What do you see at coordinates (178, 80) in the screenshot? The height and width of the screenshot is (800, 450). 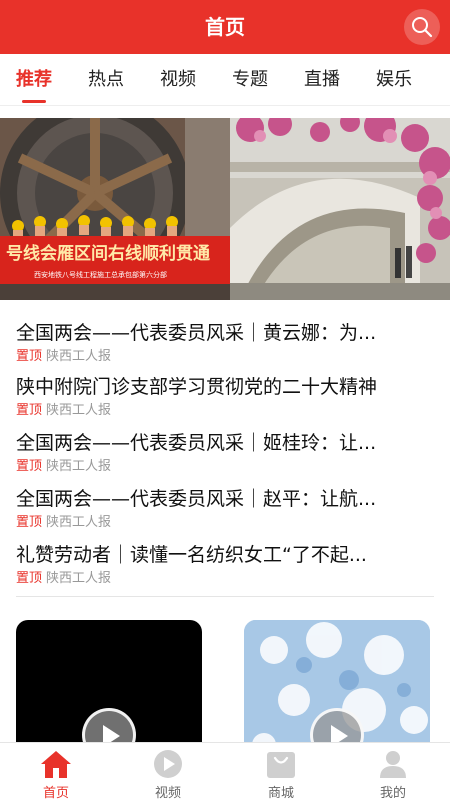 I see `tab-video: 视频` at bounding box center [178, 80].